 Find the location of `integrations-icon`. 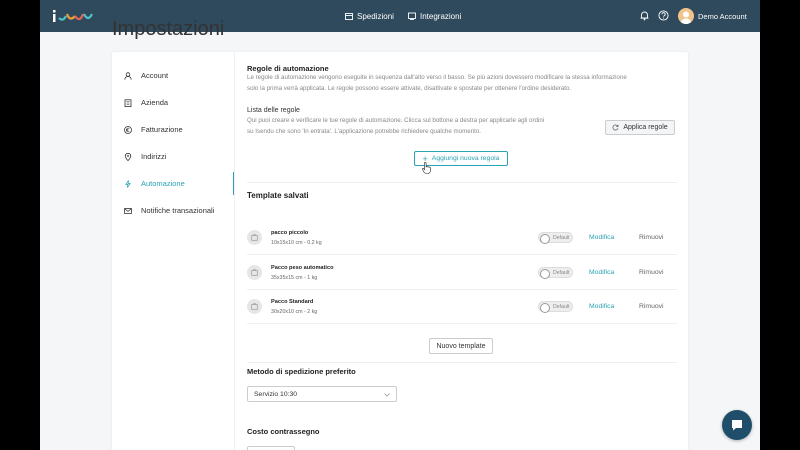

integrations-icon is located at coordinates (412, 16).